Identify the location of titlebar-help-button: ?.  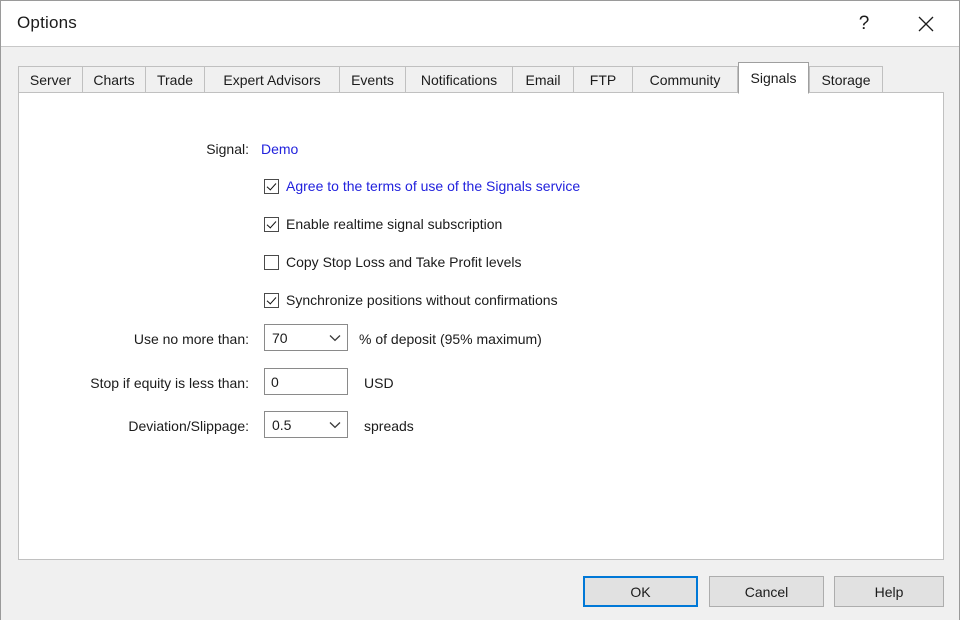
(864, 23).